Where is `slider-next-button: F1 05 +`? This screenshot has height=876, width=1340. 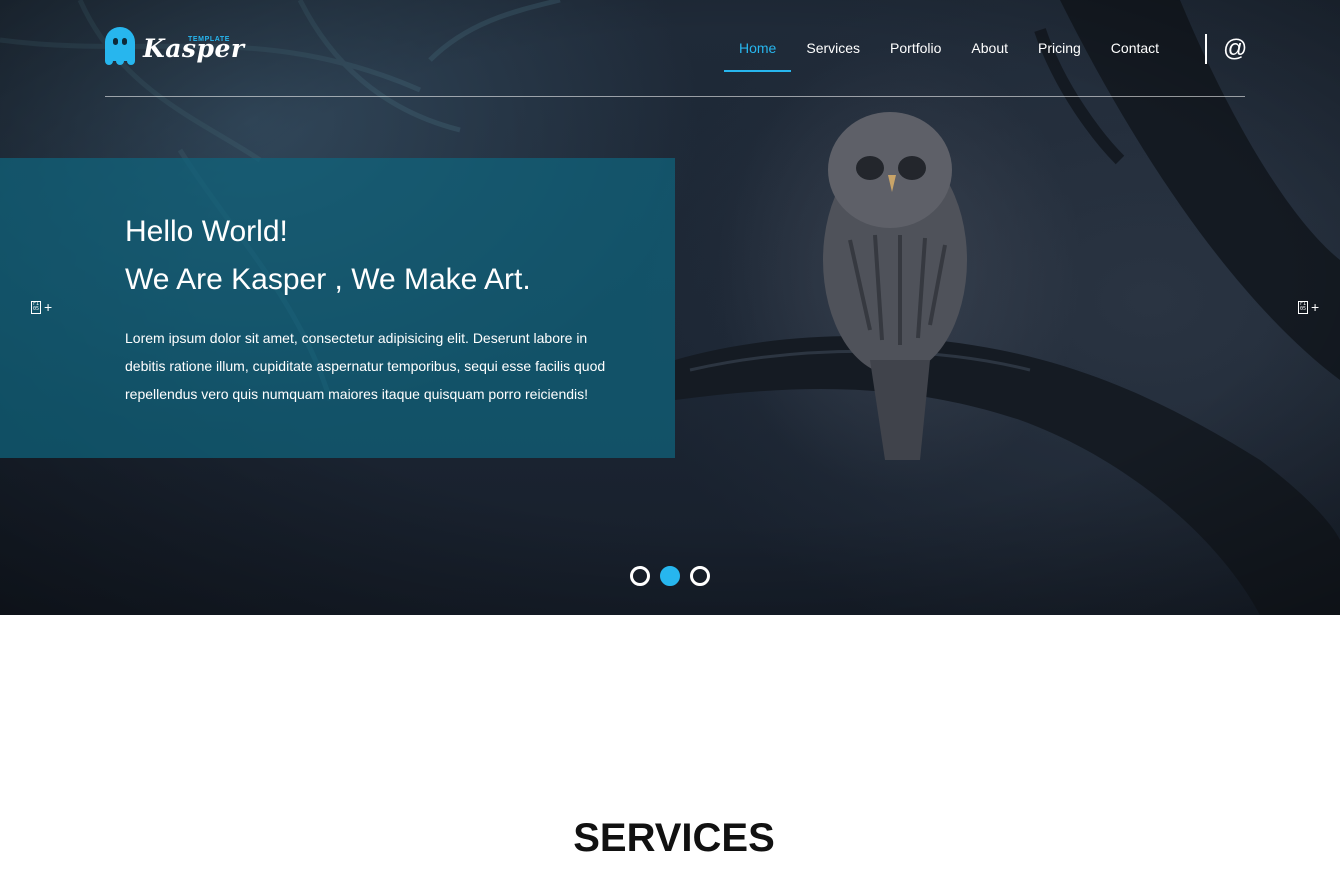
slider-next-button: F1 05 + is located at coordinates (1308, 307).